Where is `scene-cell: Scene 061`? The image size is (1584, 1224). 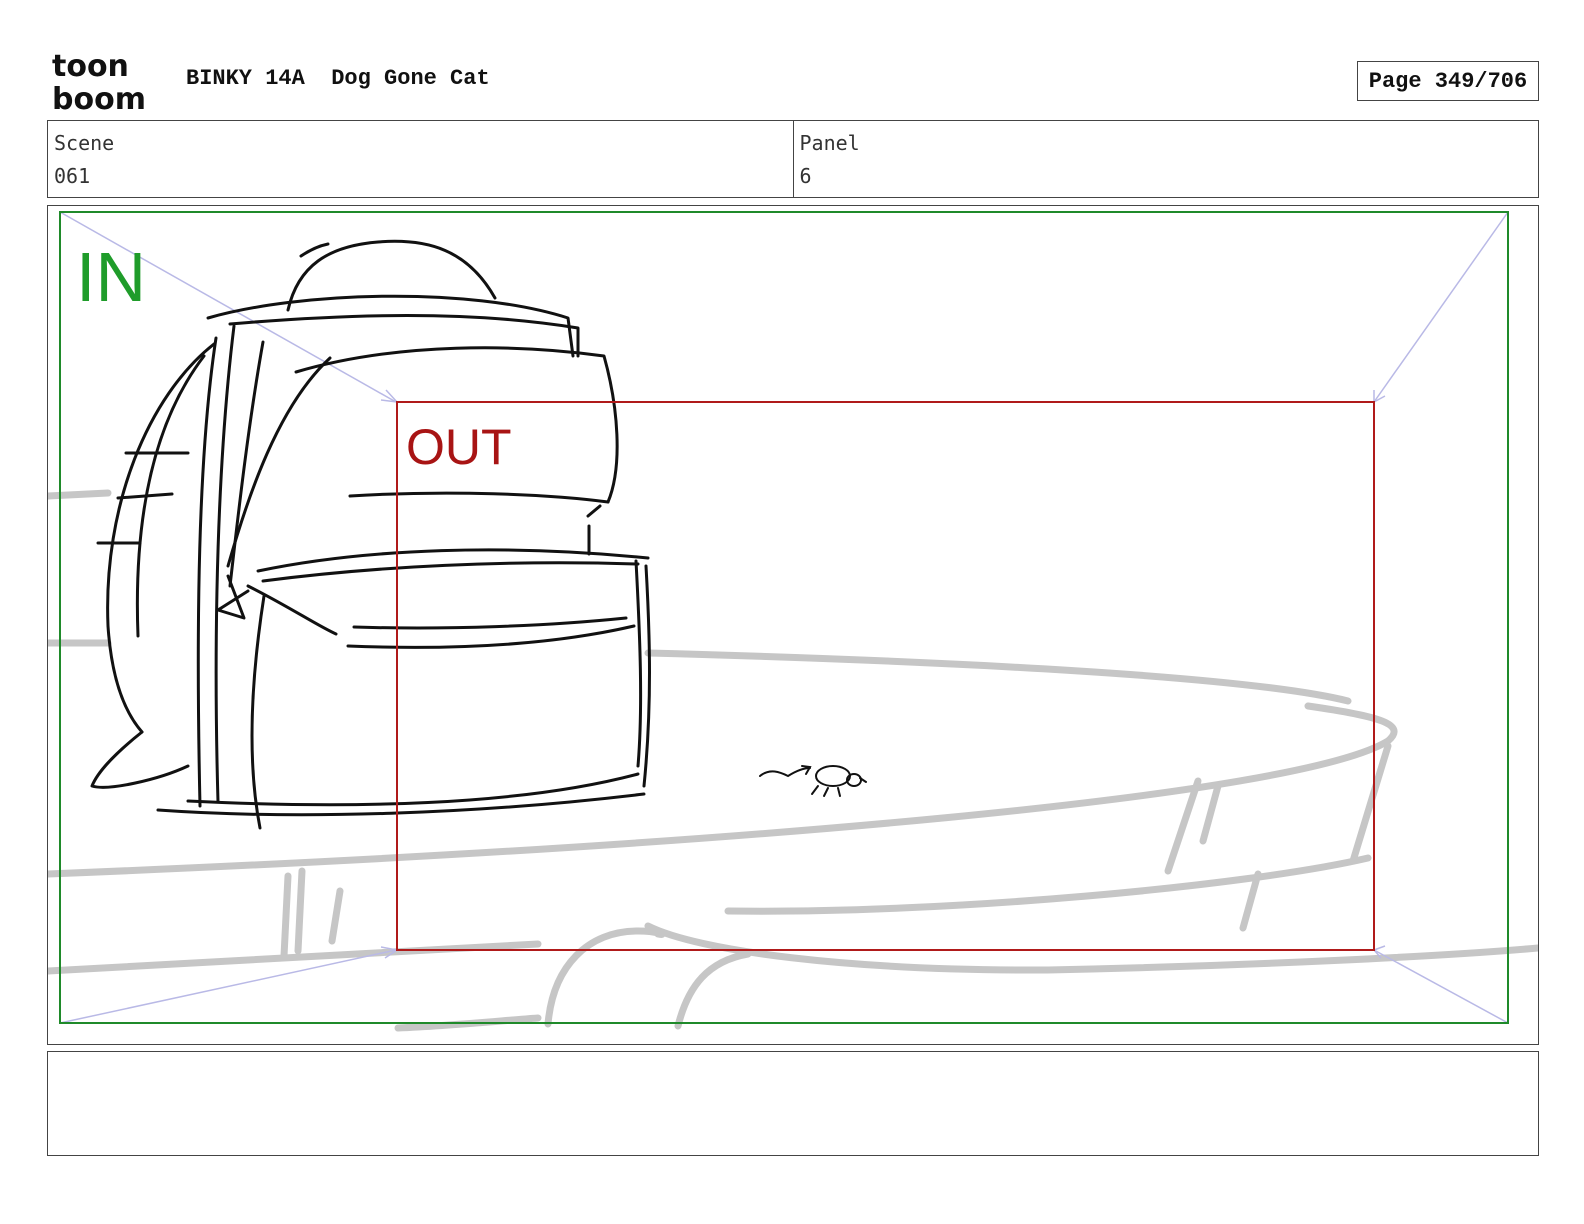 scene-cell: Scene 061 is located at coordinates (420, 159).